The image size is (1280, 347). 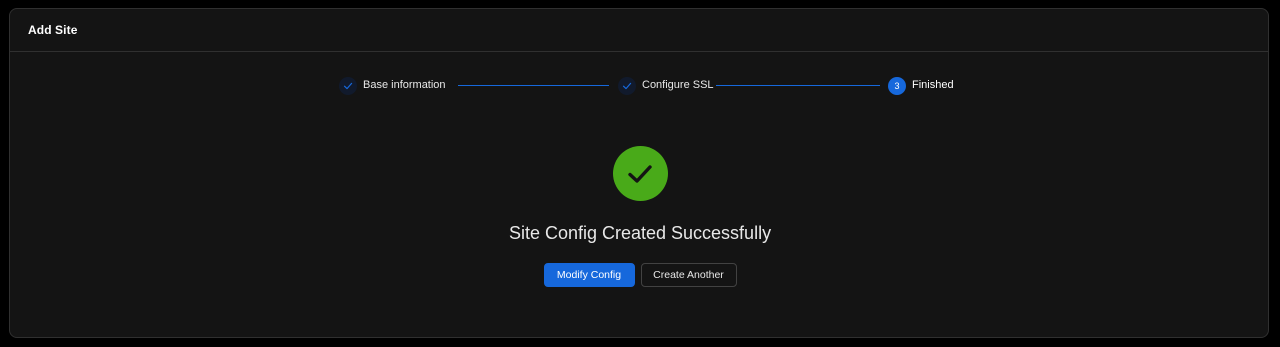 I want to click on step-1-check-icon, so click(x=348, y=86).